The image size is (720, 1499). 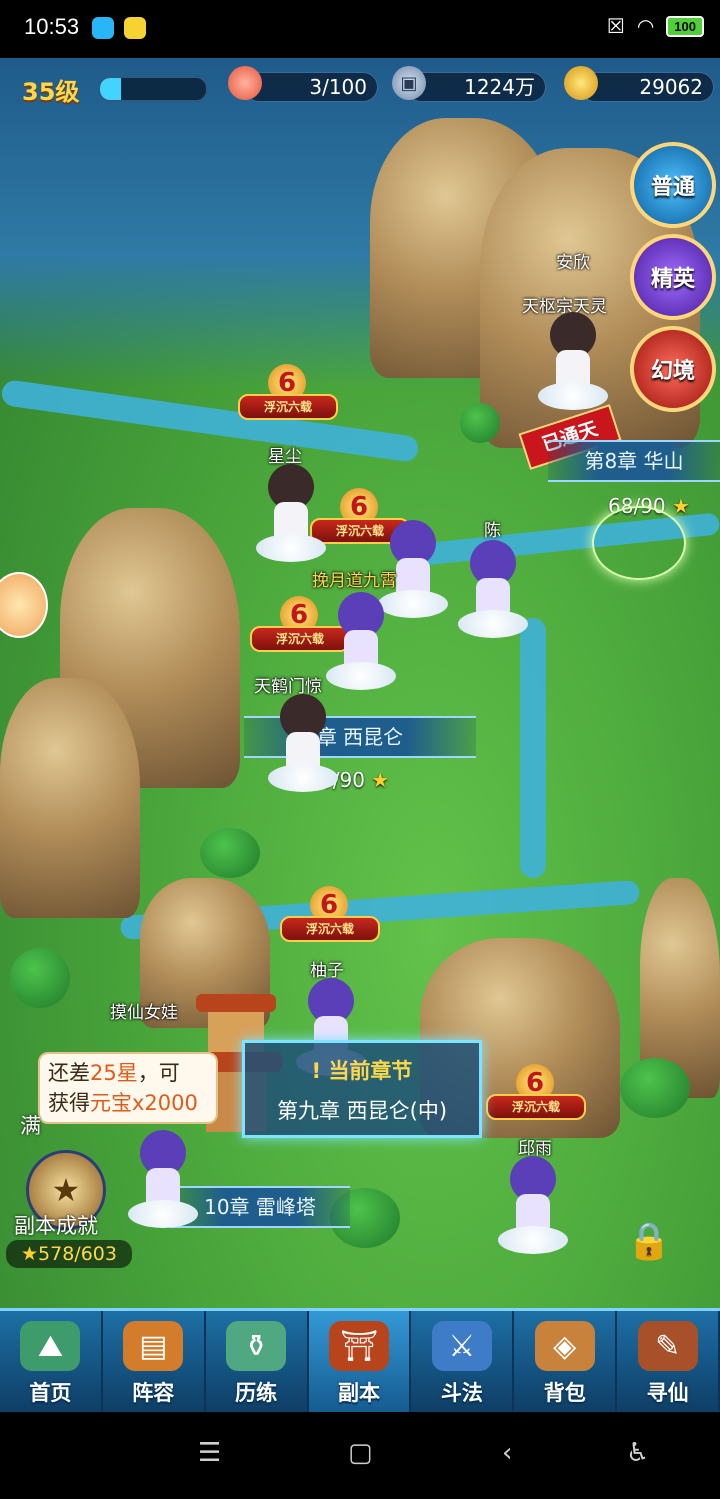 I want to click on tab-label: 寻仙, so click(x=667, y=1393).